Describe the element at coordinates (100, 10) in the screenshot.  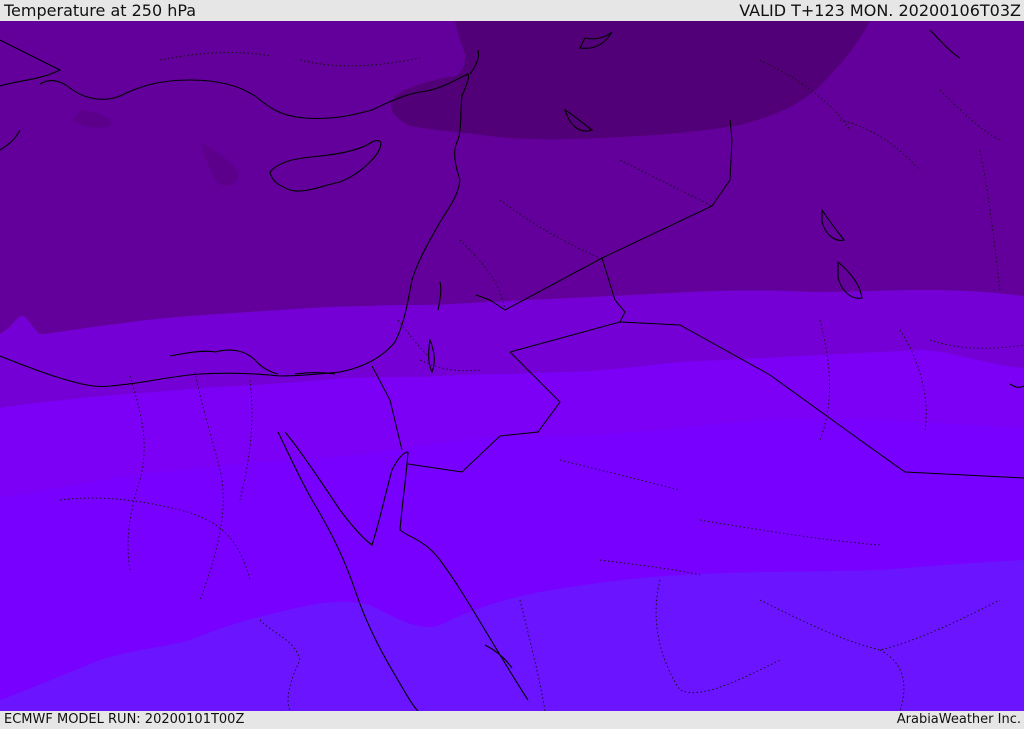
I see `chart-title: Temperature at 250 hPa` at that location.